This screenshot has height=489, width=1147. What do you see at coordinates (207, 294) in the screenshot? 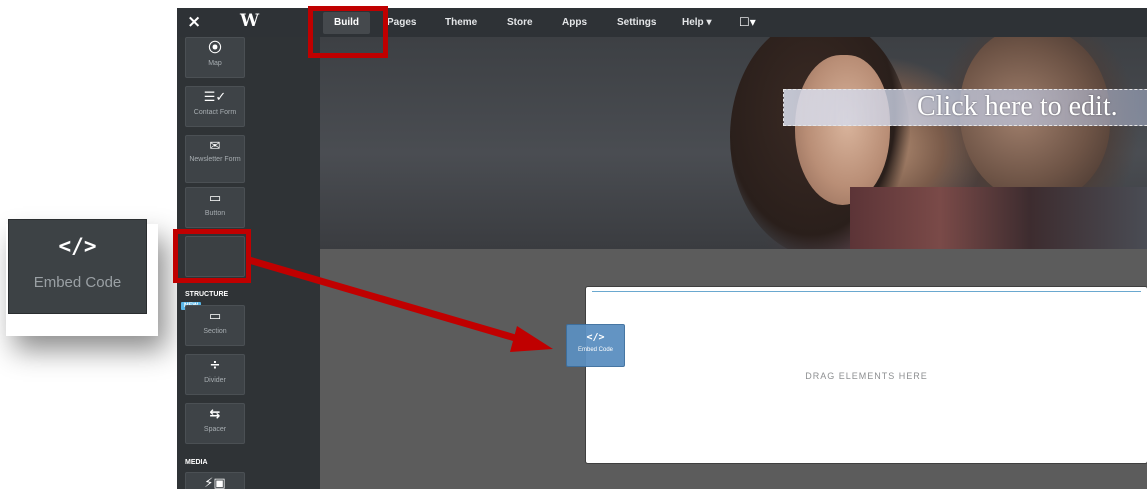
I see `structure-heading: STRUCTURE` at bounding box center [207, 294].